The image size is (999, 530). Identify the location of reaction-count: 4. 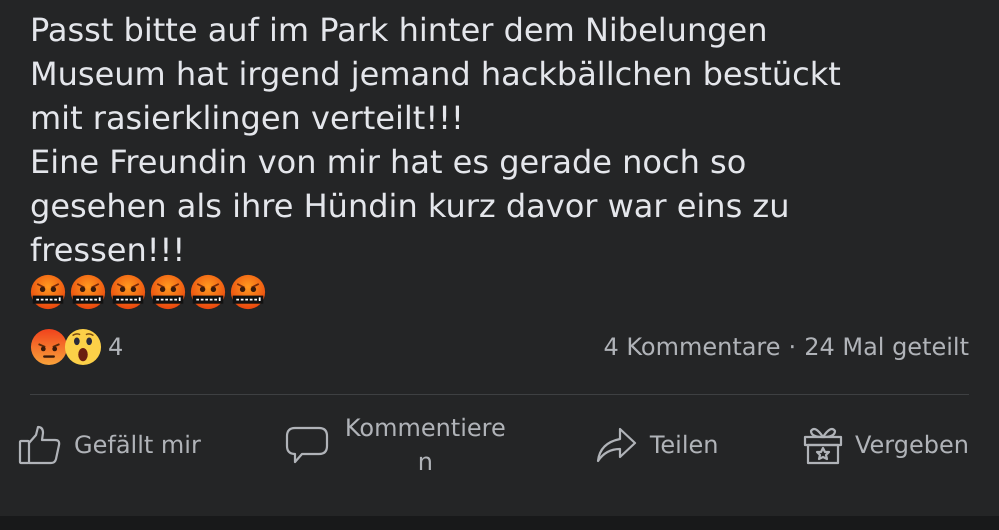
(116, 347).